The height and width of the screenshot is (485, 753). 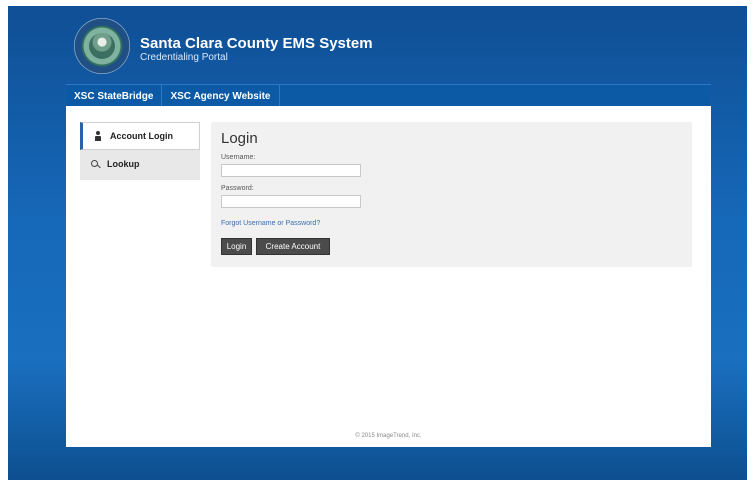 I want to click on sidebar-item-lookup: Lookup, so click(x=140, y=164).